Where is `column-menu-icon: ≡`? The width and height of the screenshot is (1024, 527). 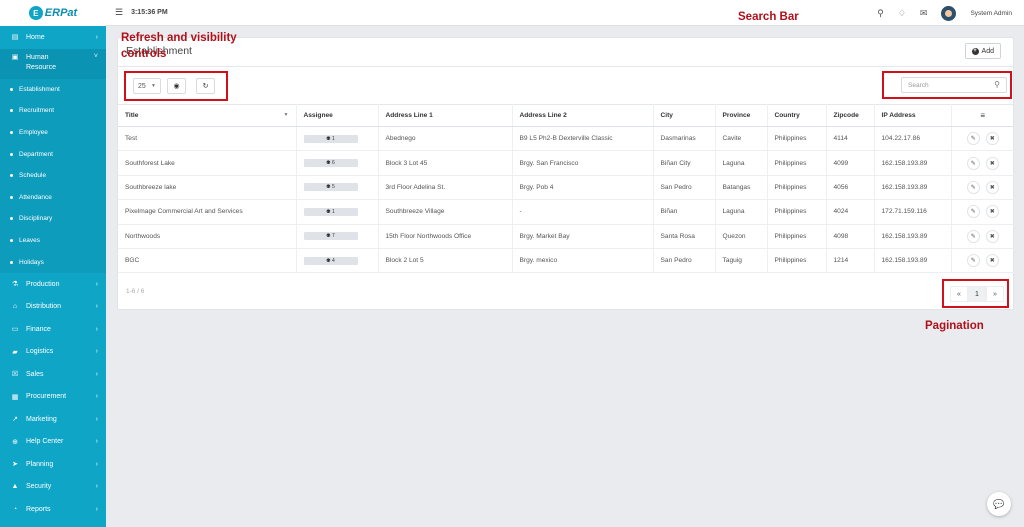
column-menu-icon: ≡ is located at coordinates (982, 115).